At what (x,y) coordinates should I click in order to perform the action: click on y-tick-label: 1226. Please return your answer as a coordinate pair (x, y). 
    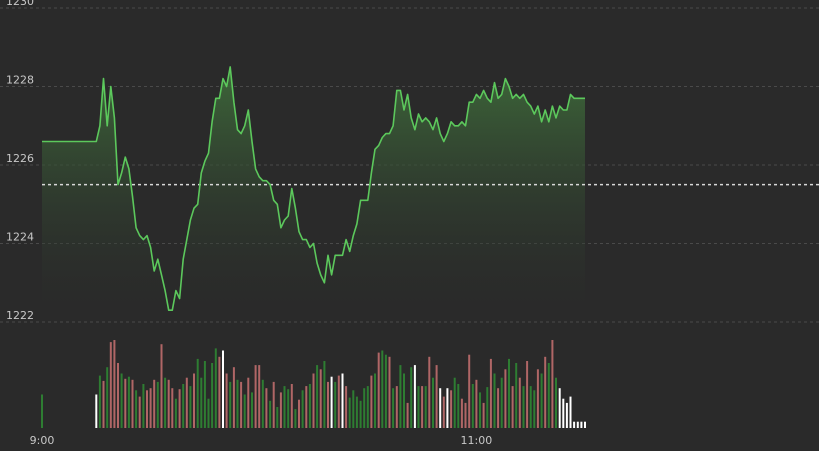
    Looking at the image, I should click on (20, 158).